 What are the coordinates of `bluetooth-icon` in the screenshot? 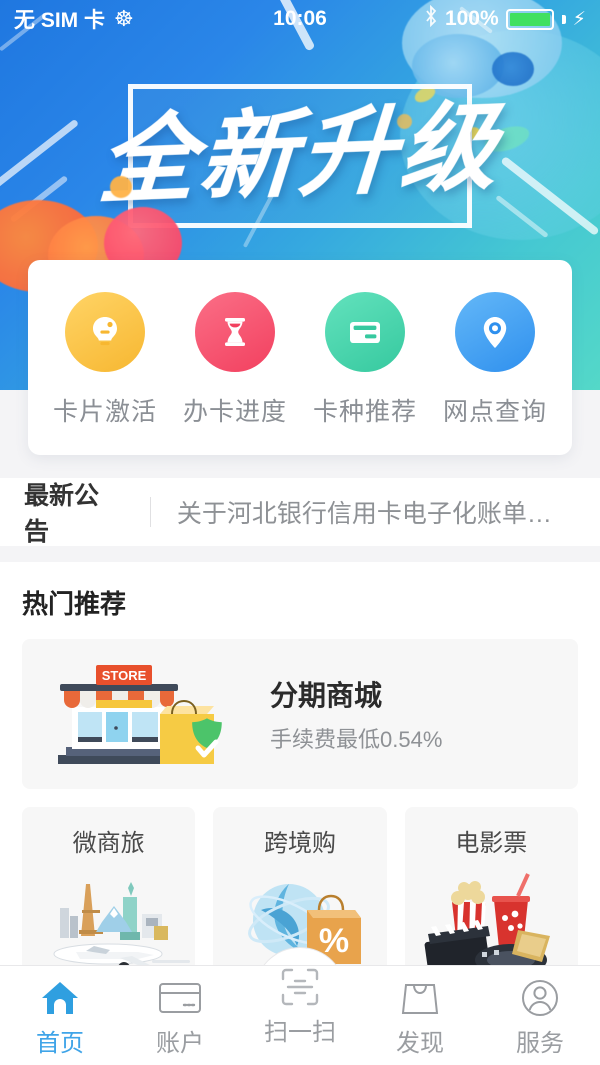 It's located at (431, 18).